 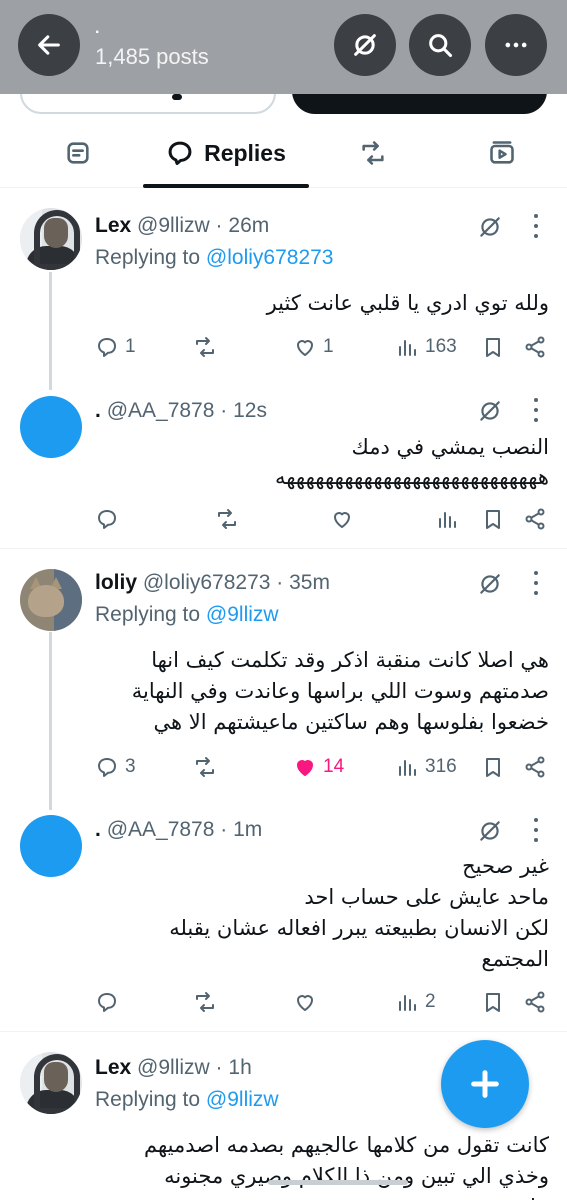 I want to click on search-button, so click(x=440, y=45).